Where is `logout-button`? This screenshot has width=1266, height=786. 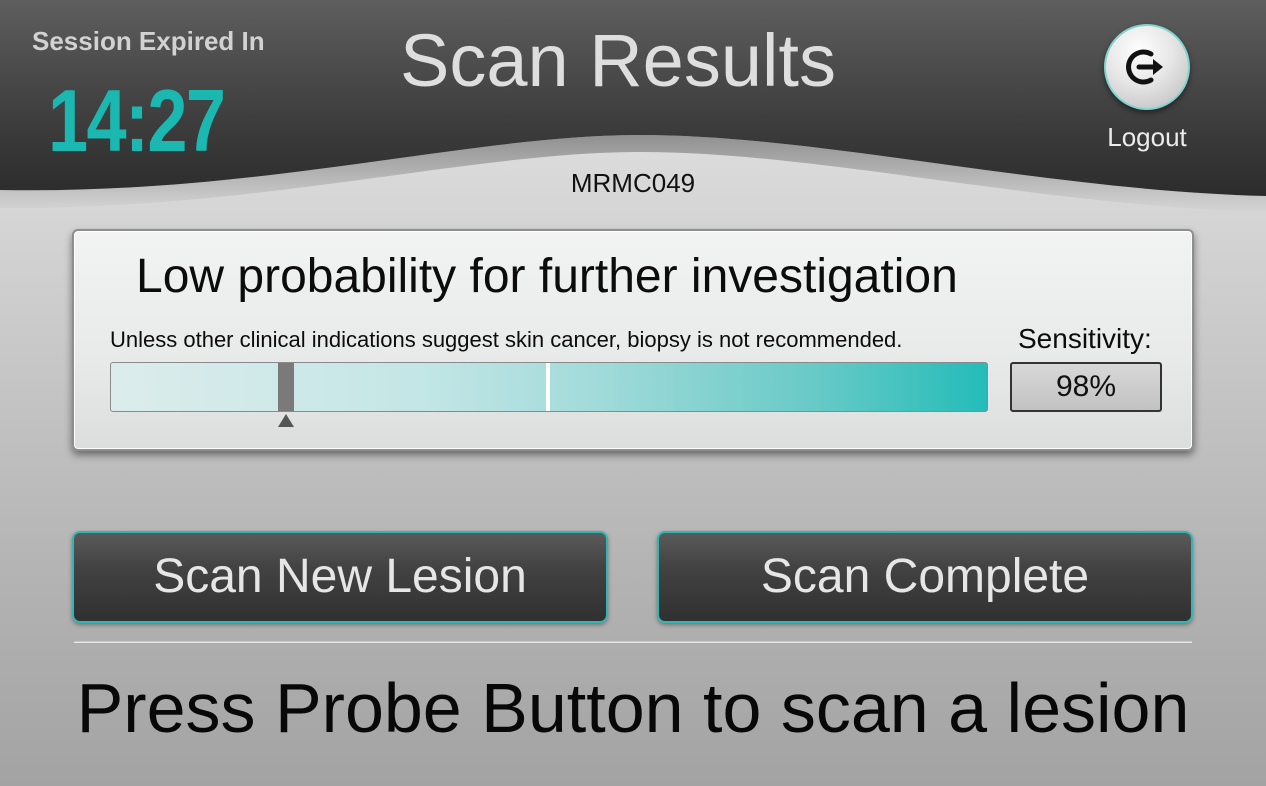 logout-button is located at coordinates (1147, 67).